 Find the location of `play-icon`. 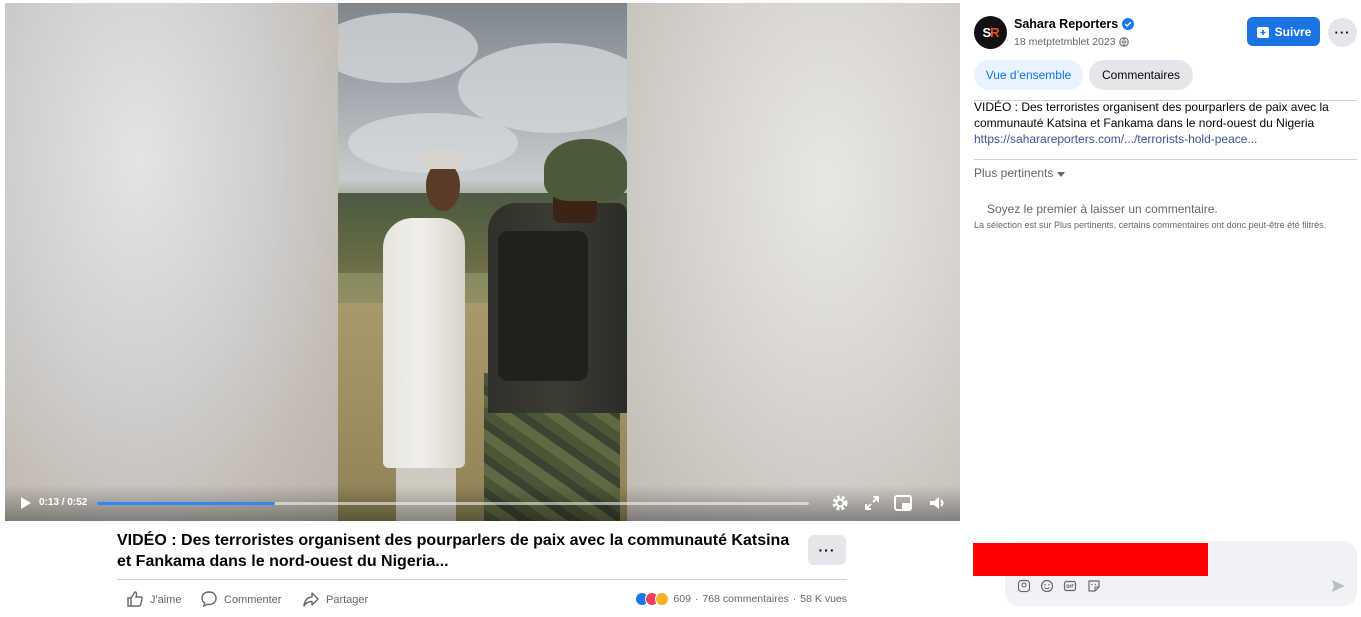

play-icon is located at coordinates (25, 503).